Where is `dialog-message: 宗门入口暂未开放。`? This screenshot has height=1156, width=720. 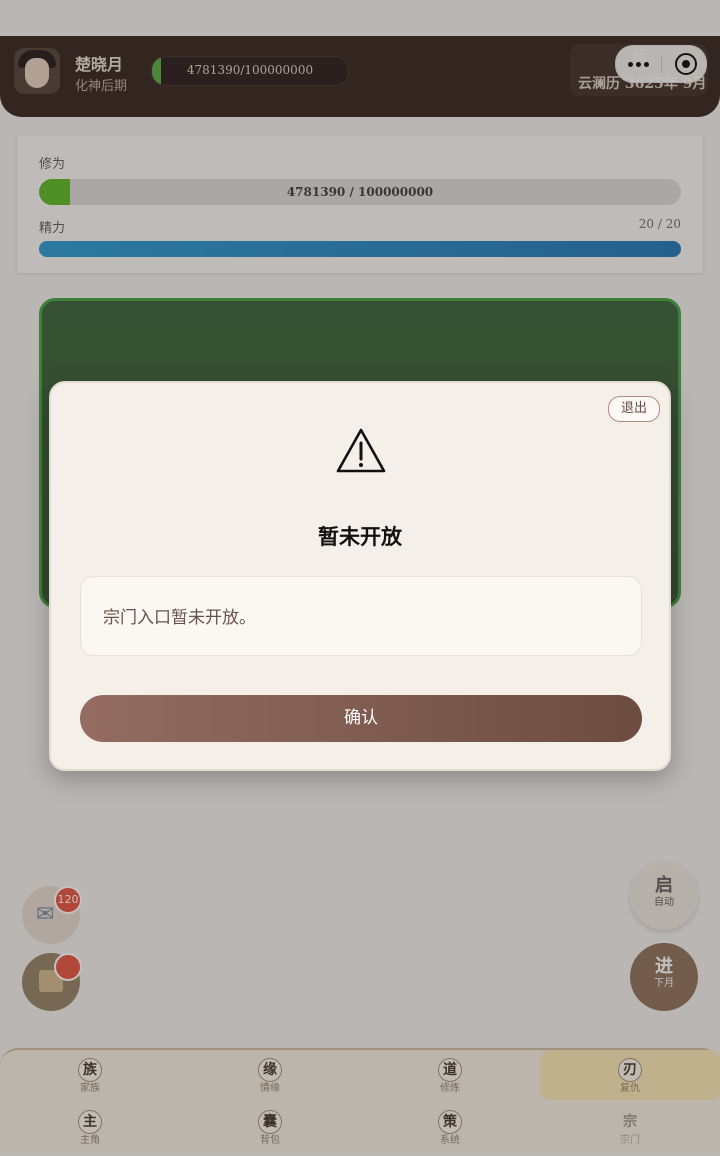 dialog-message: 宗门入口暂未开放。 is located at coordinates (179, 618).